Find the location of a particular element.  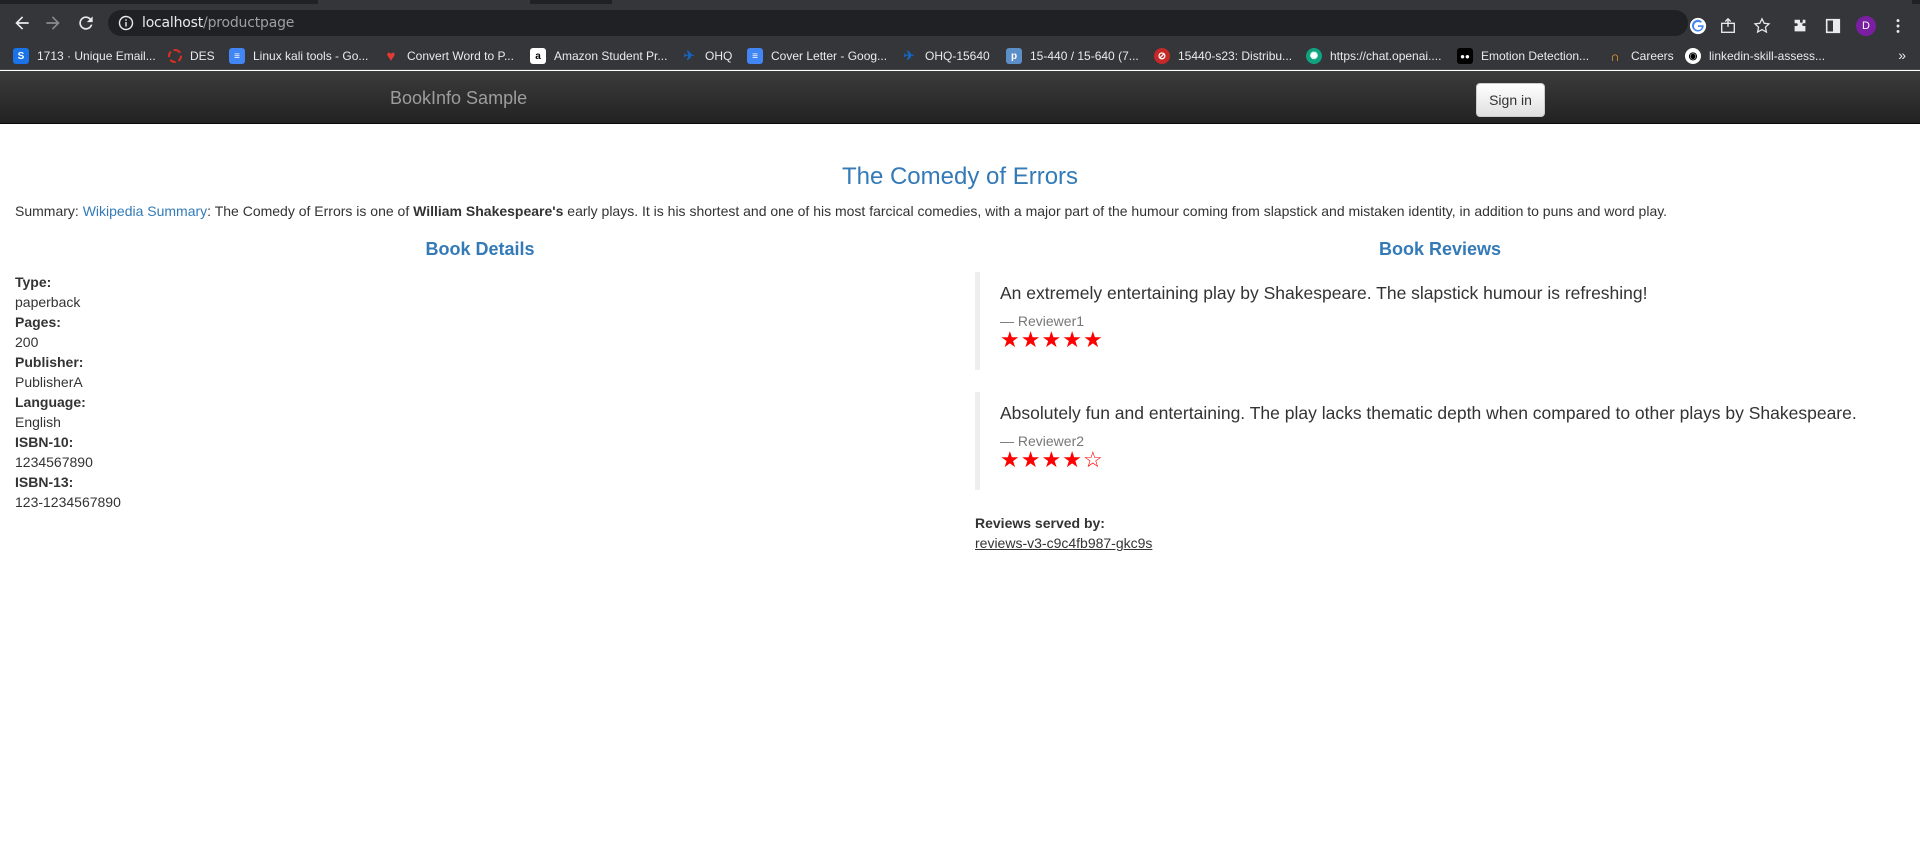

url-path: /productpage is located at coordinates (249, 23).